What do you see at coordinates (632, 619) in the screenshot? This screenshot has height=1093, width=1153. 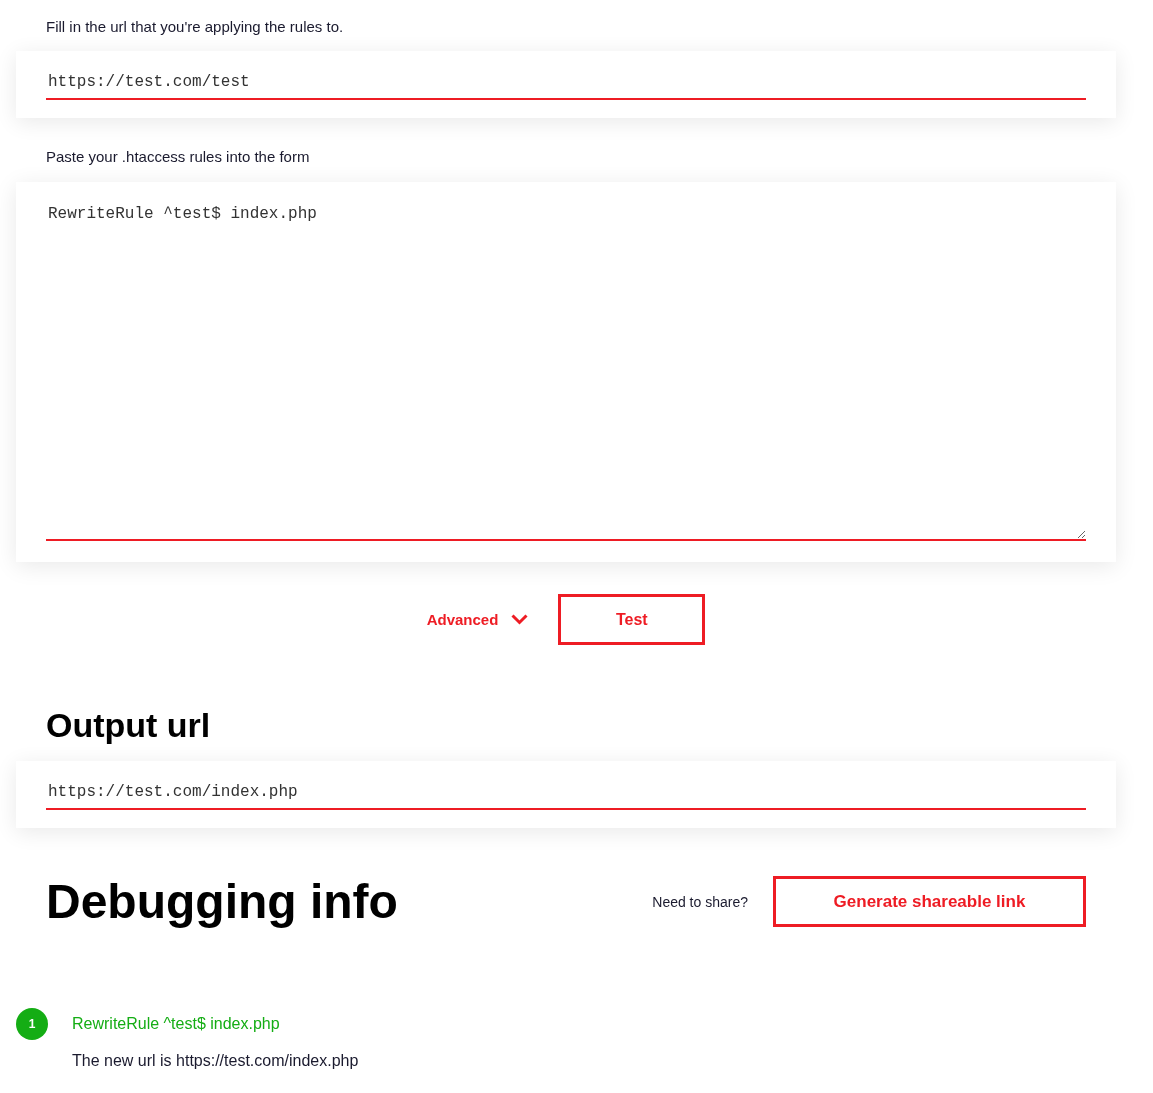 I see `test-button: Test` at bounding box center [632, 619].